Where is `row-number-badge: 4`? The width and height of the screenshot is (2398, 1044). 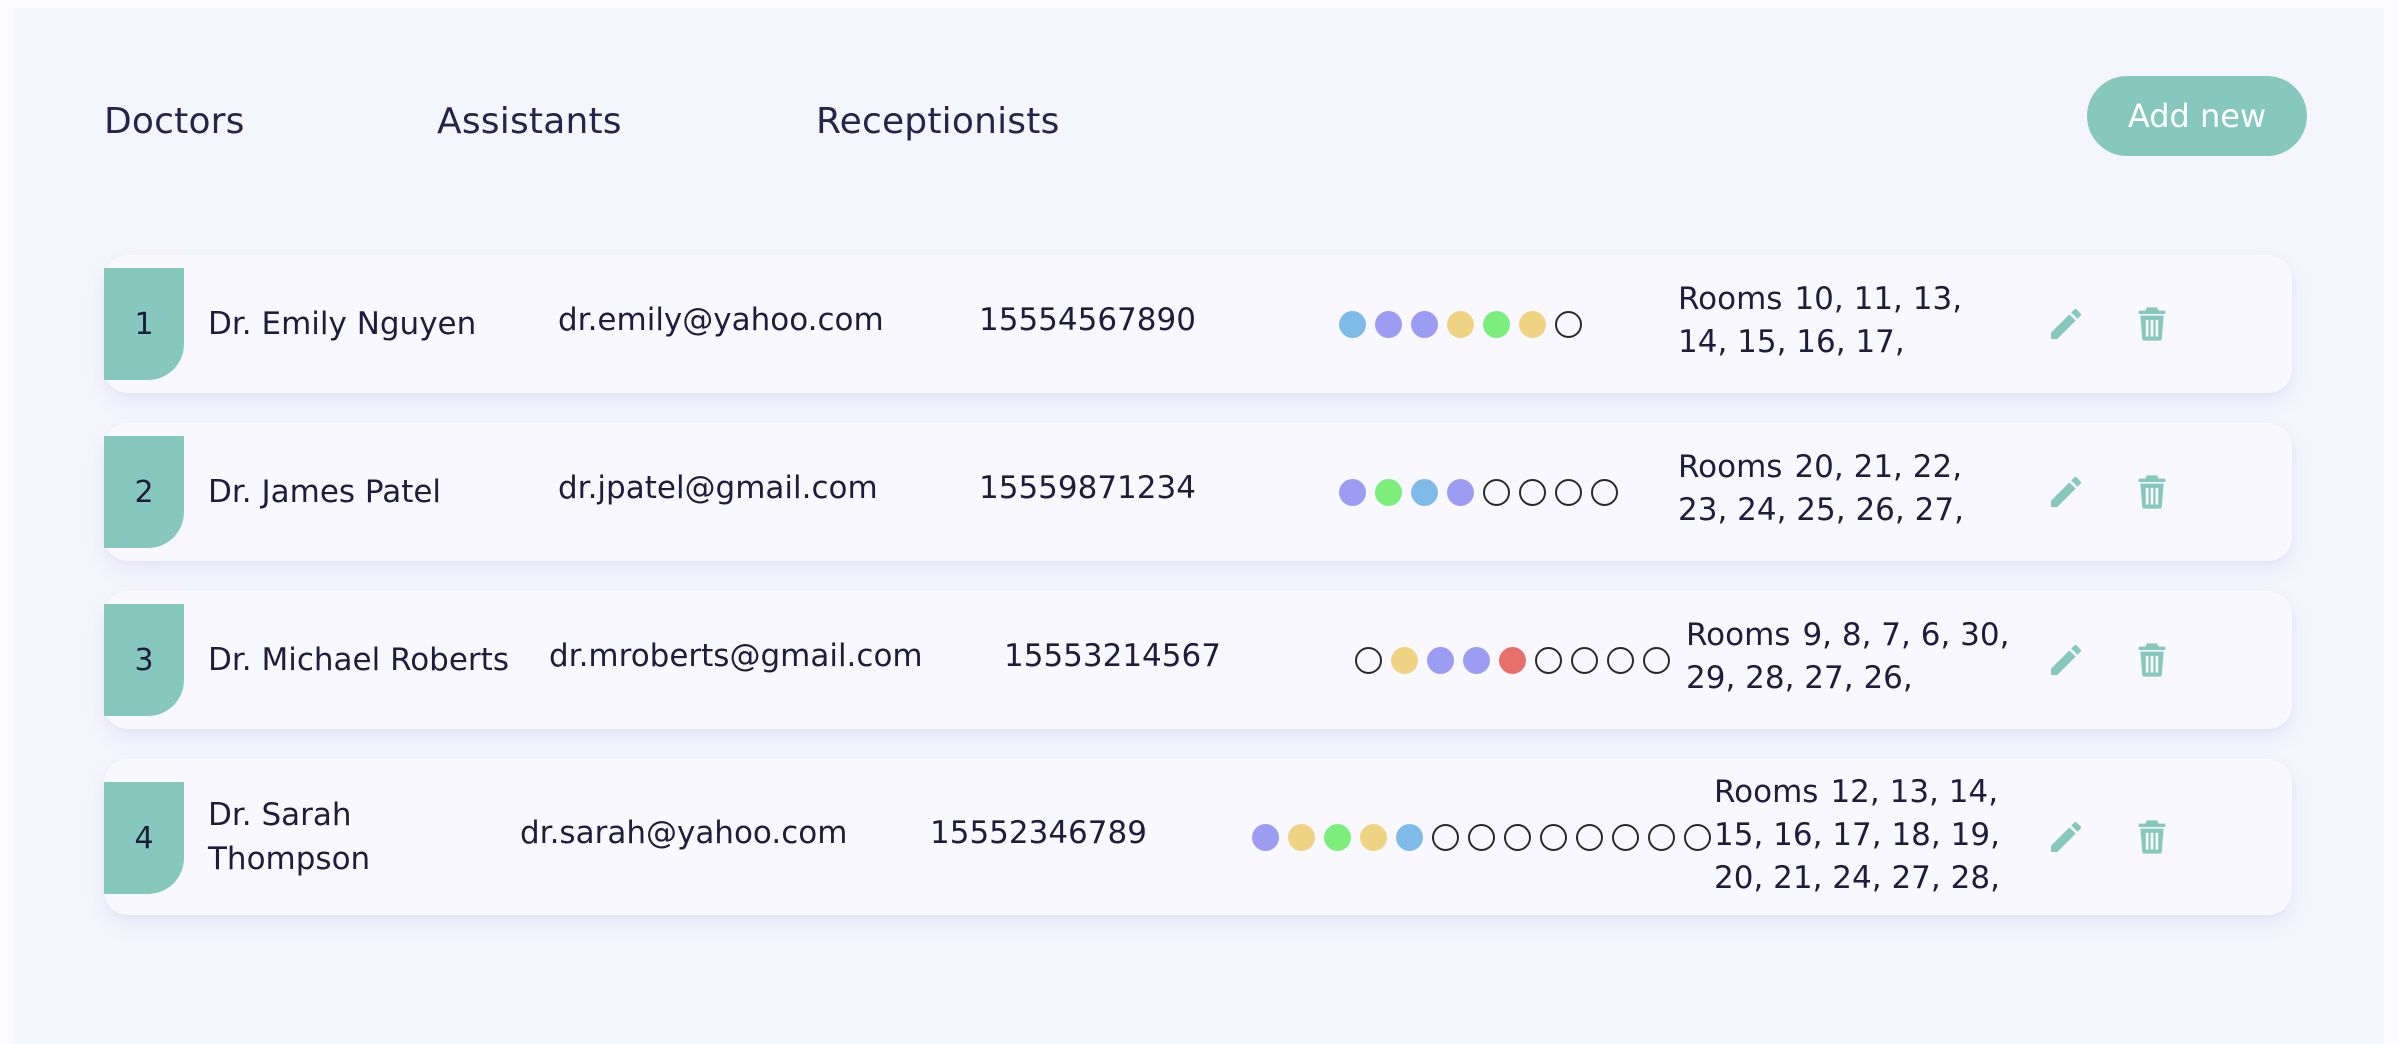 row-number-badge: 4 is located at coordinates (144, 838).